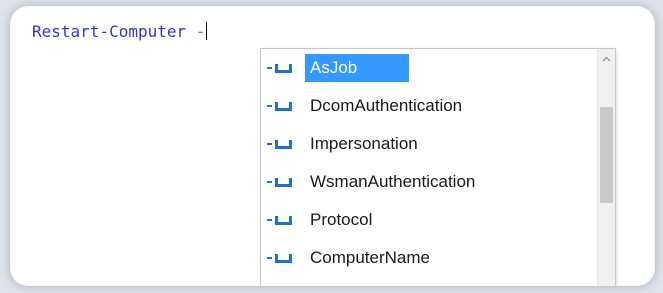  I want to click on text-caret, so click(207, 31).